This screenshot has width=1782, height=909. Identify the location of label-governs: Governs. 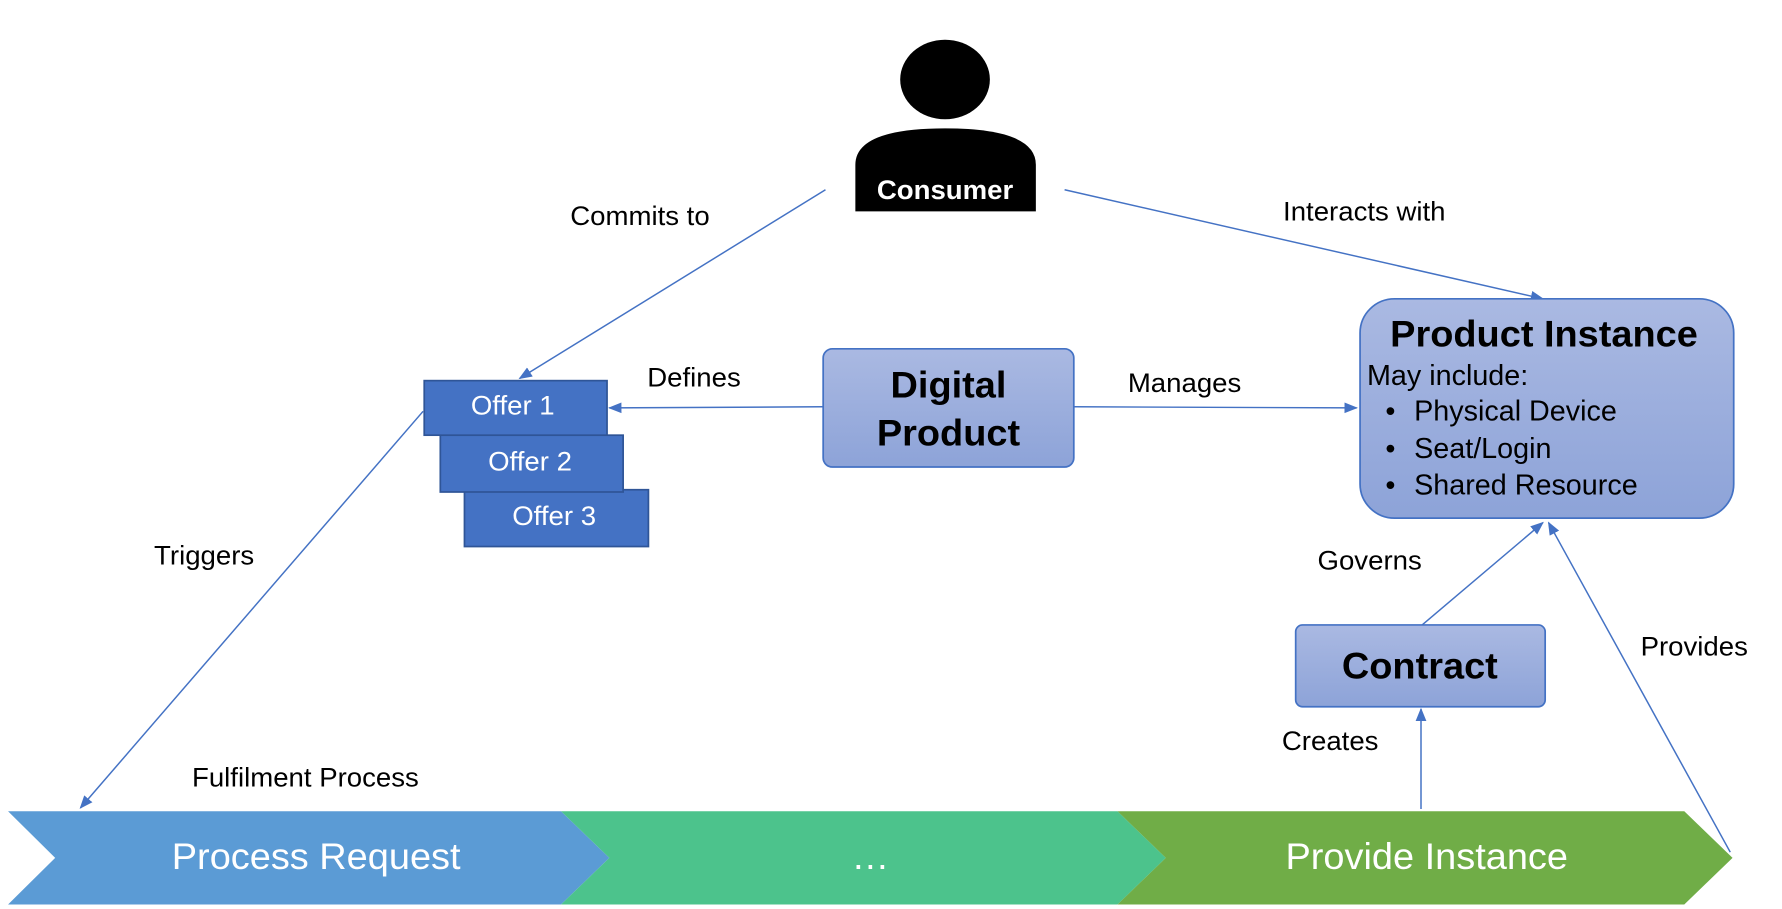
(1370, 559).